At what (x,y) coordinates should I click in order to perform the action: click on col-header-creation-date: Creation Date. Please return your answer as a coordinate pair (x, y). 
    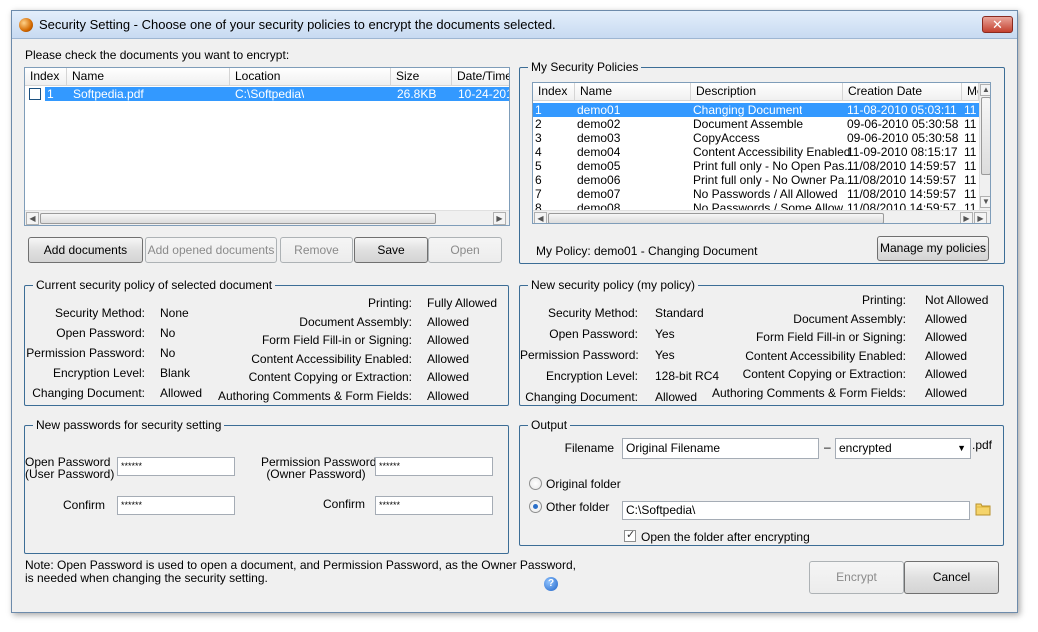
    Looking at the image, I should click on (902, 92).